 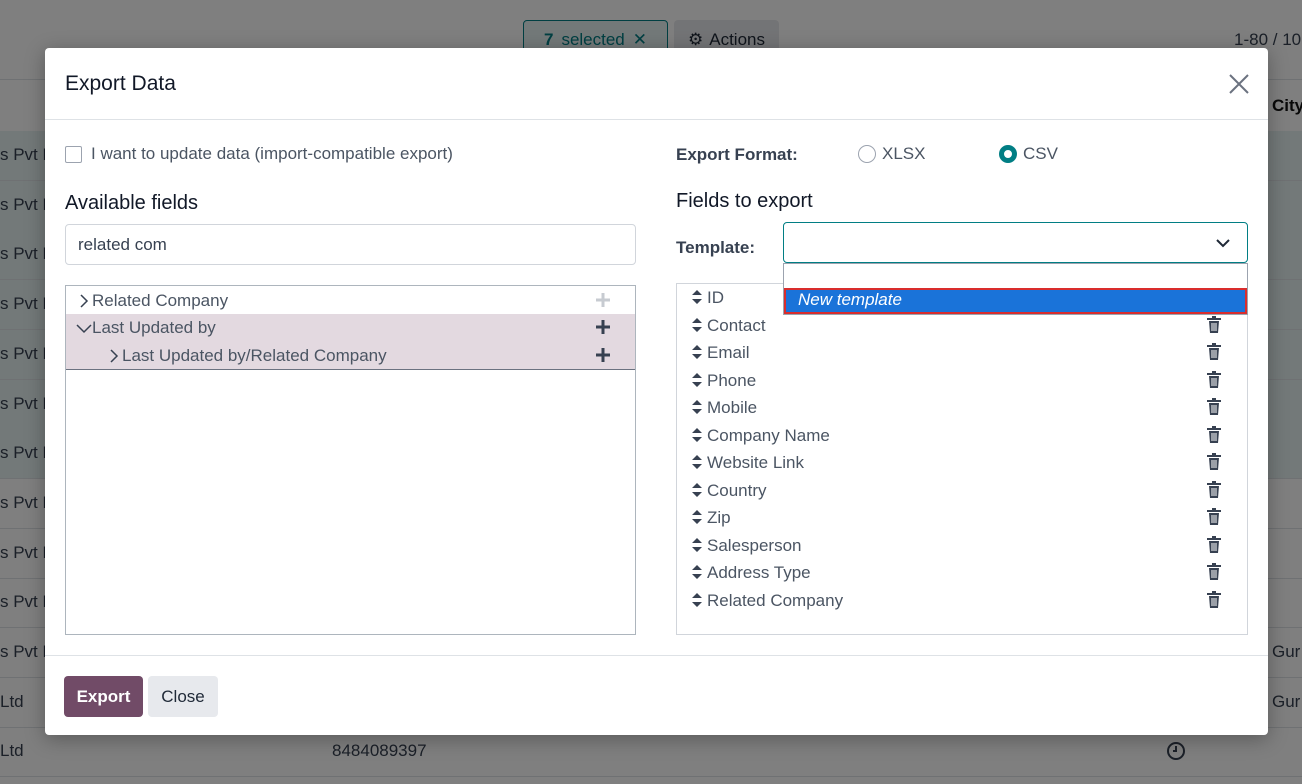 I want to click on available-fields-title: Available fields, so click(x=132, y=203).